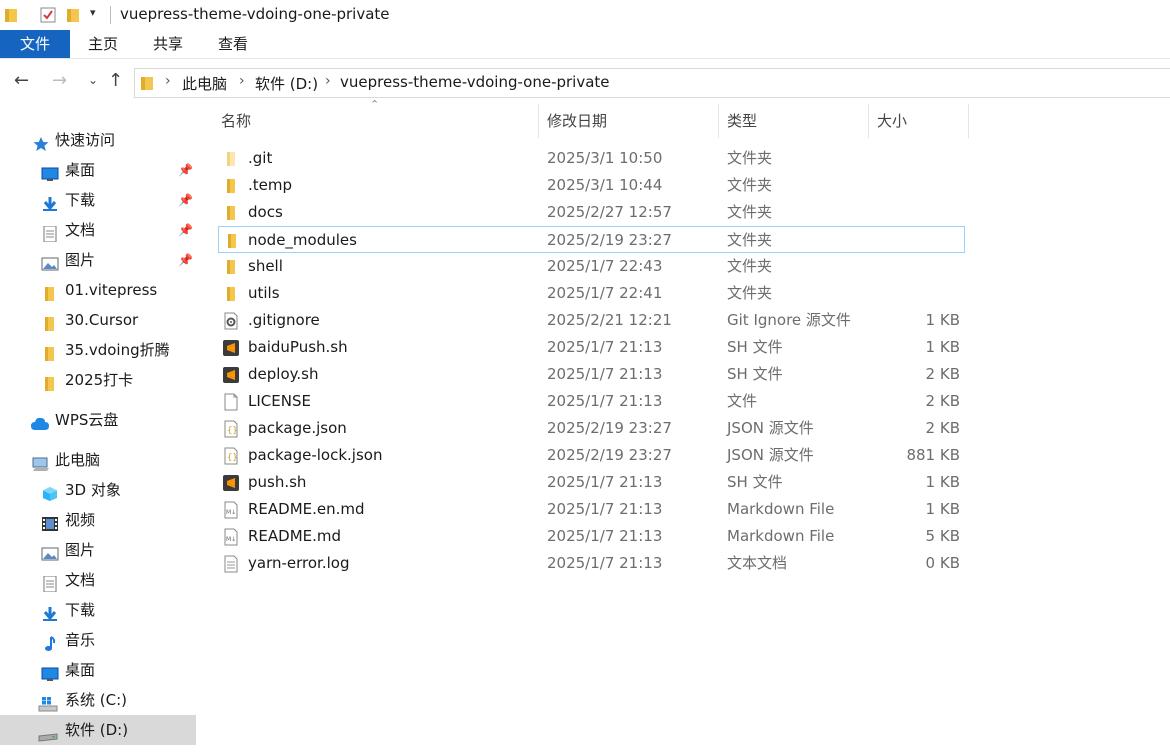 Image resolution: width=1170 pixels, height=752 pixels. What do you see at coordinates (98, 520) in the screenshot?
I see `sidebar-item-videos: 视频` at bounding box center [98, 520].